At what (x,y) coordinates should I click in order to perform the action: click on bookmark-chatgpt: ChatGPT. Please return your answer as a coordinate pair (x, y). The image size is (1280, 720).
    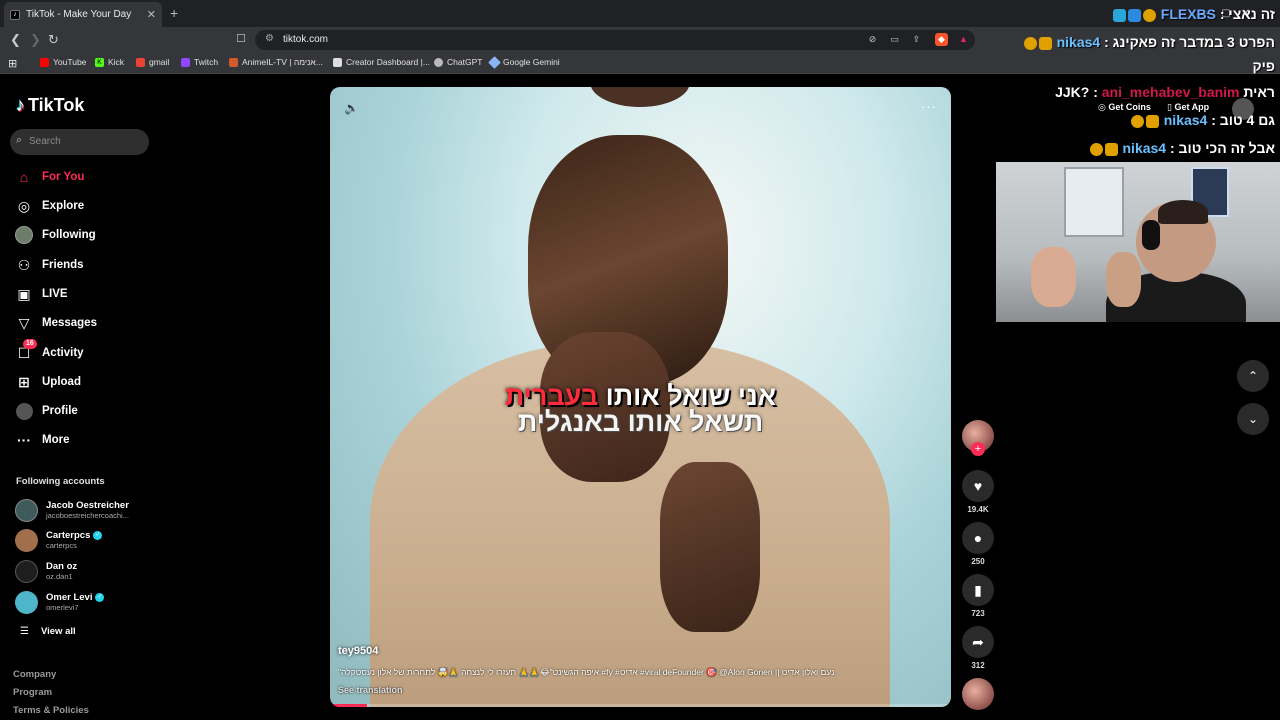
    Looking at the image, I should click on (458, 62).